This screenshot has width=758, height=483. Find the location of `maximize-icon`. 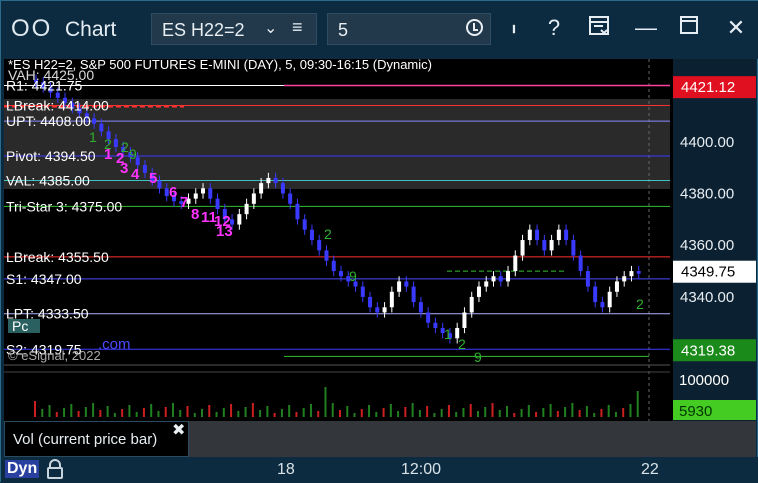

maximize-icon is located at coordinates (689, 28).